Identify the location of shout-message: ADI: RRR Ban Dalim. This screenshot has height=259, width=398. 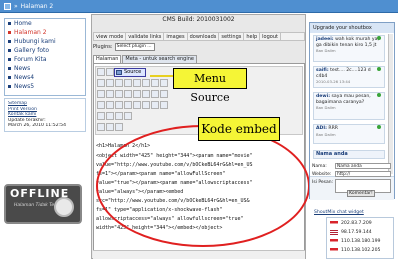
(349, 134).